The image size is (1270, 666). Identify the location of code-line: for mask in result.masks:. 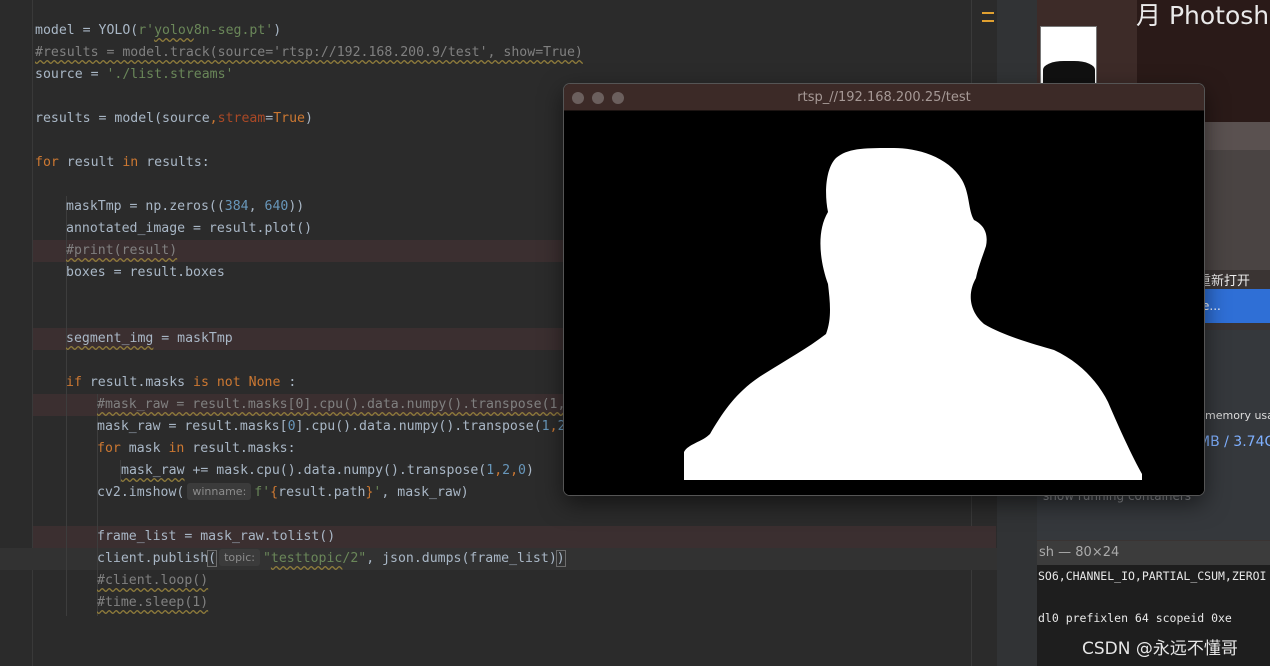
(196, 449).